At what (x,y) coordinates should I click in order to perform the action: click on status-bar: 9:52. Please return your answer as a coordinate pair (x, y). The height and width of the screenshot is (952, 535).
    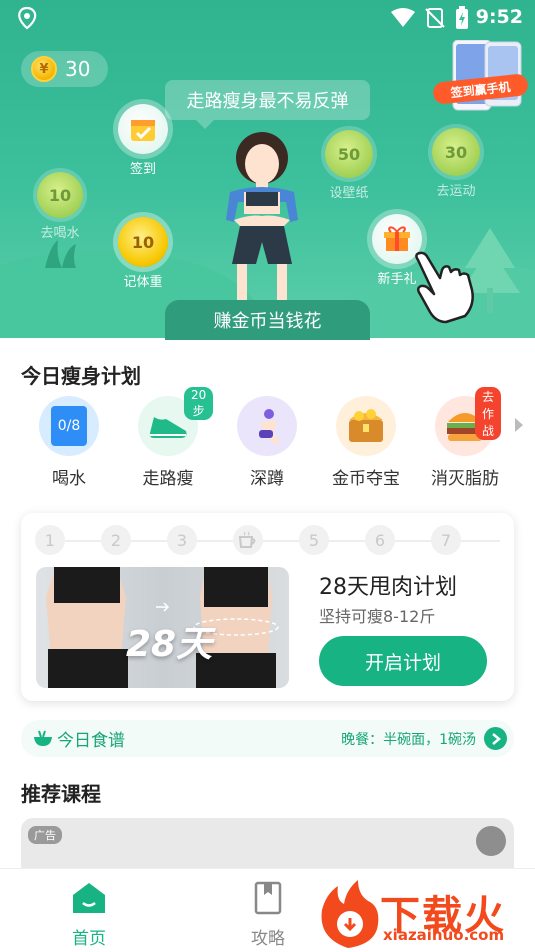
    Looking at the image, I should click on (267, 18).